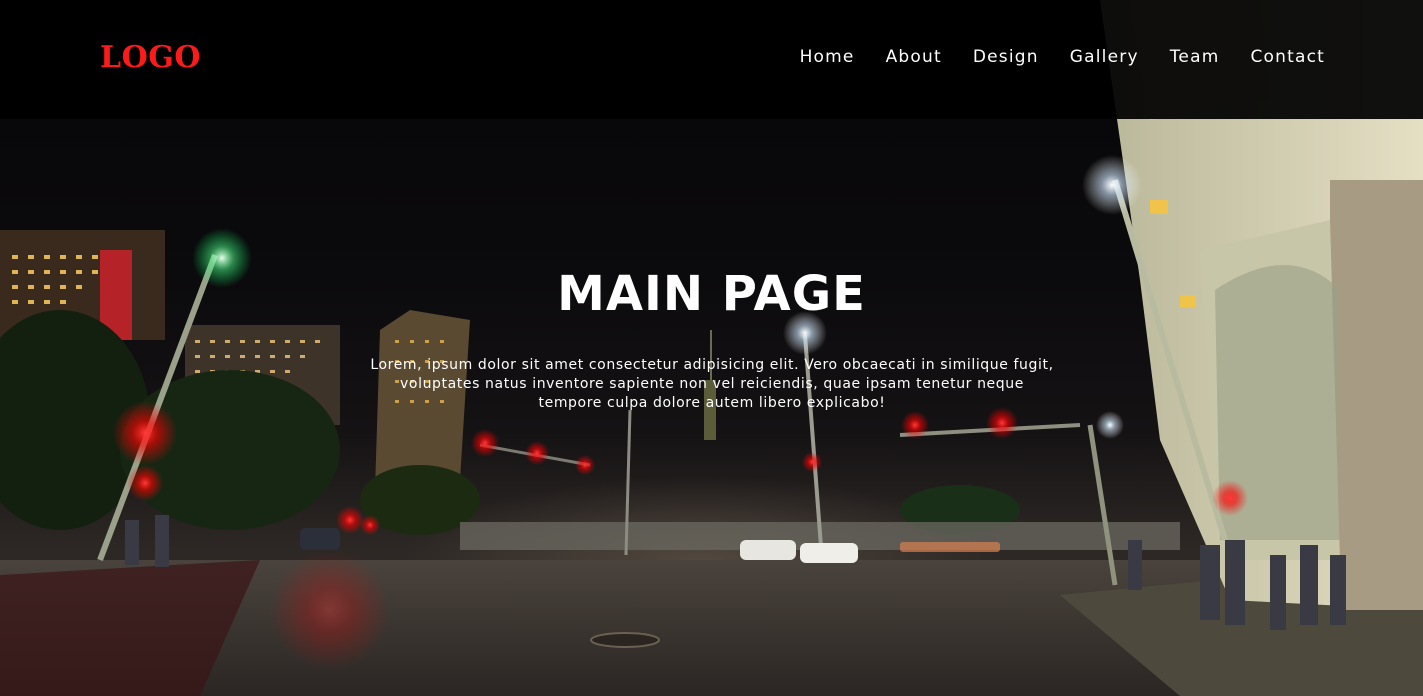 This screenshot has width=1423, height=696. I want to click on nav-item-home: Home, so click(827, 57).